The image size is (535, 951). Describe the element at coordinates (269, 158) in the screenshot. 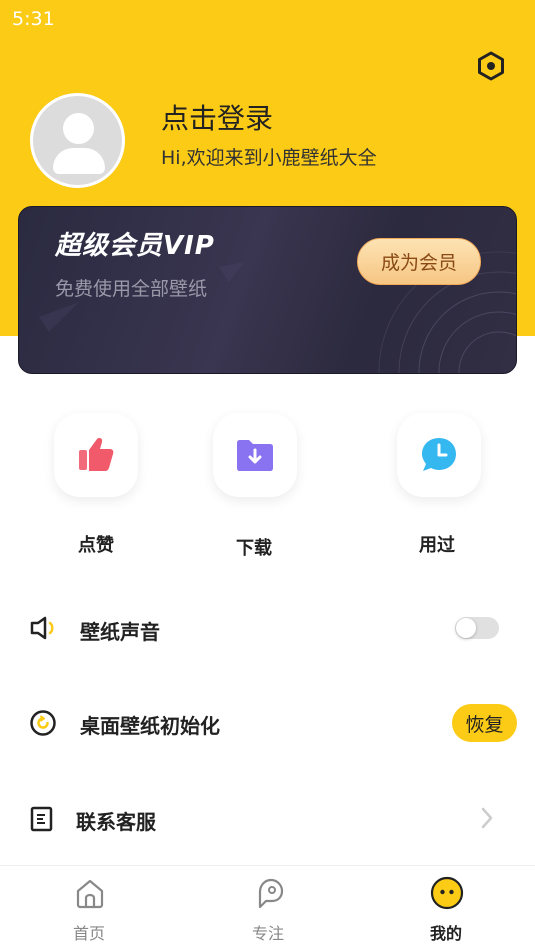

I see `login-subtitle: Hi,欢迎来到小鹿壁纸大全` at that location.